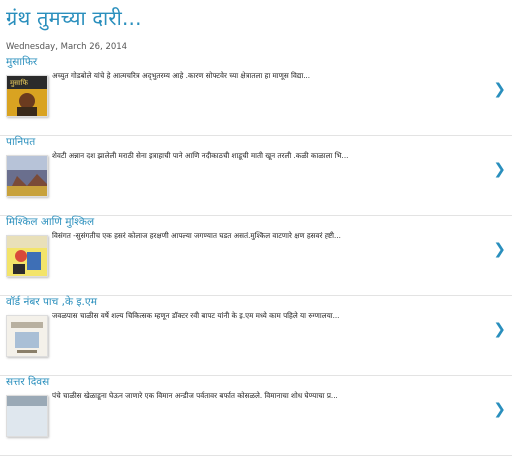 Image resolution: width=512 pixels, height=456 pixels. I want to click on post-title-link: मुसाफिर, so click(21, 62).